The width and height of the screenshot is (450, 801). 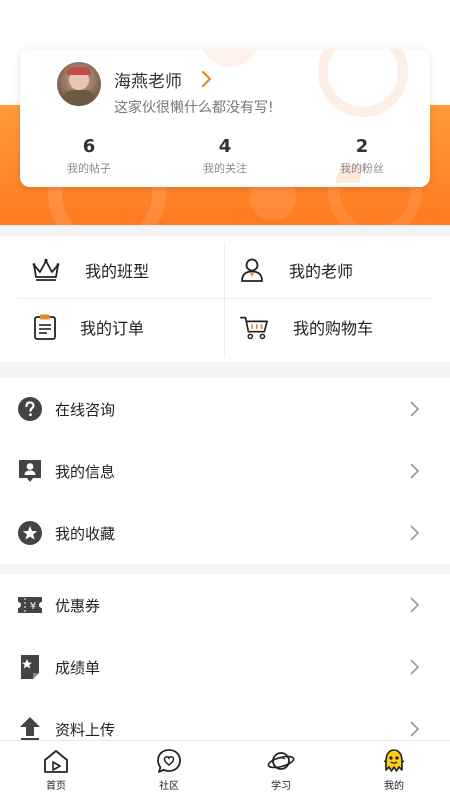 I want to click on stat-following: 4 我的关注, so click(x=225, y=156).